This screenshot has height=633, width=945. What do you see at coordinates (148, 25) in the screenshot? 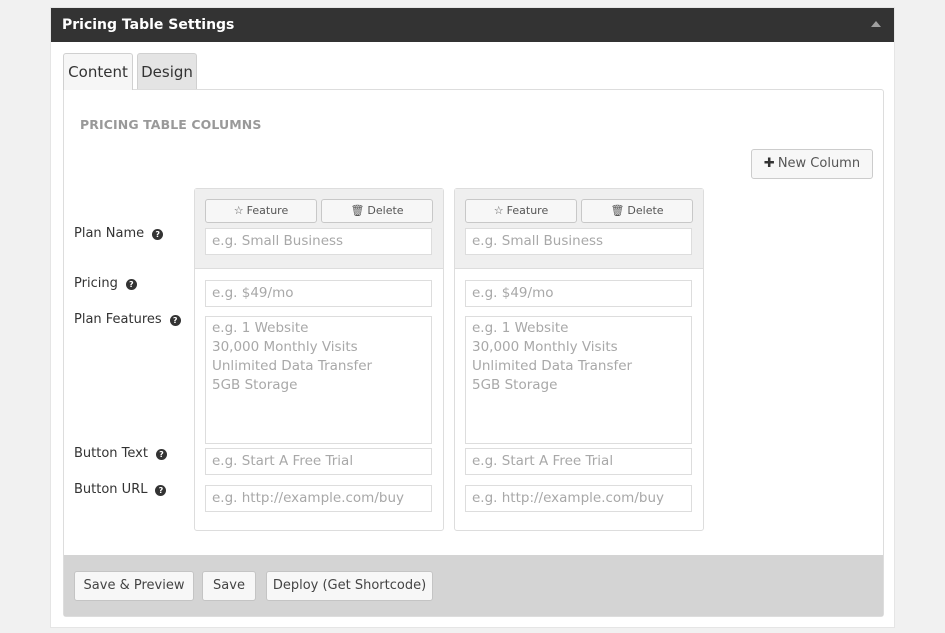
I see `panel-title: Pricing Table Settings` at bounding box center [148, 25].